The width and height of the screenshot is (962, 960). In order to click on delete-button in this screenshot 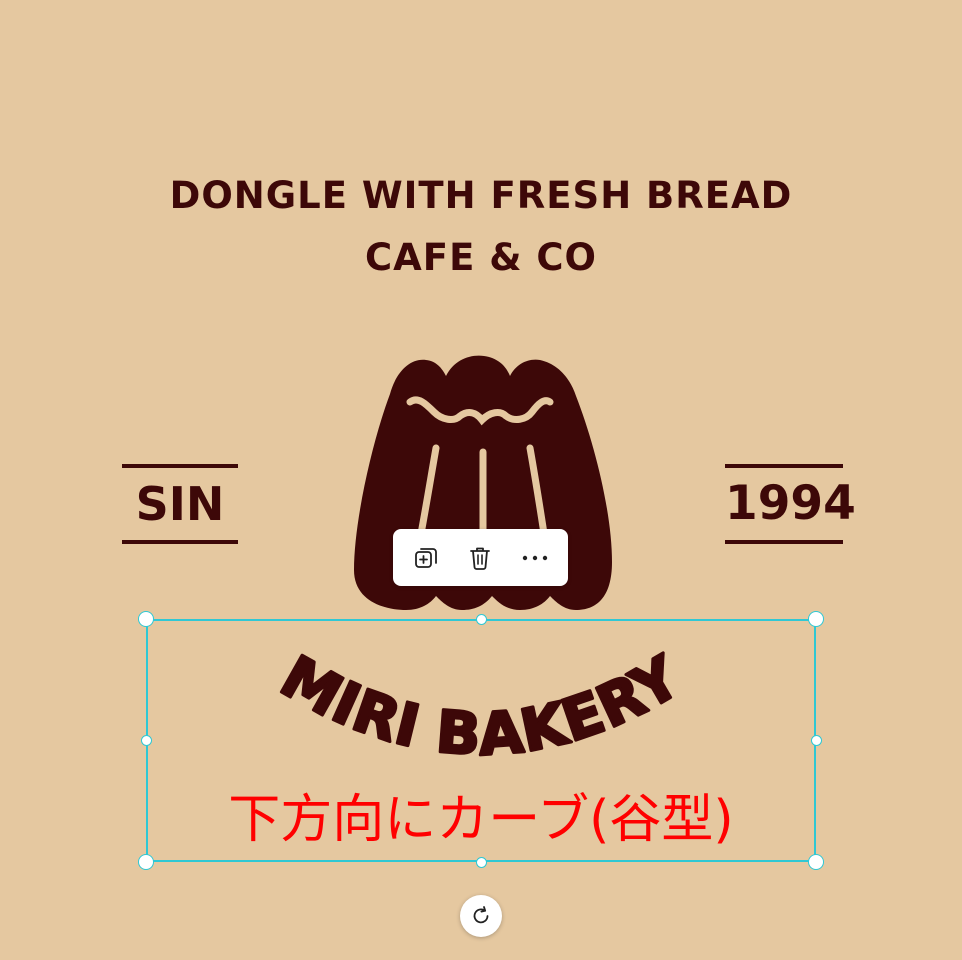, I will do `click(480, 558)`.